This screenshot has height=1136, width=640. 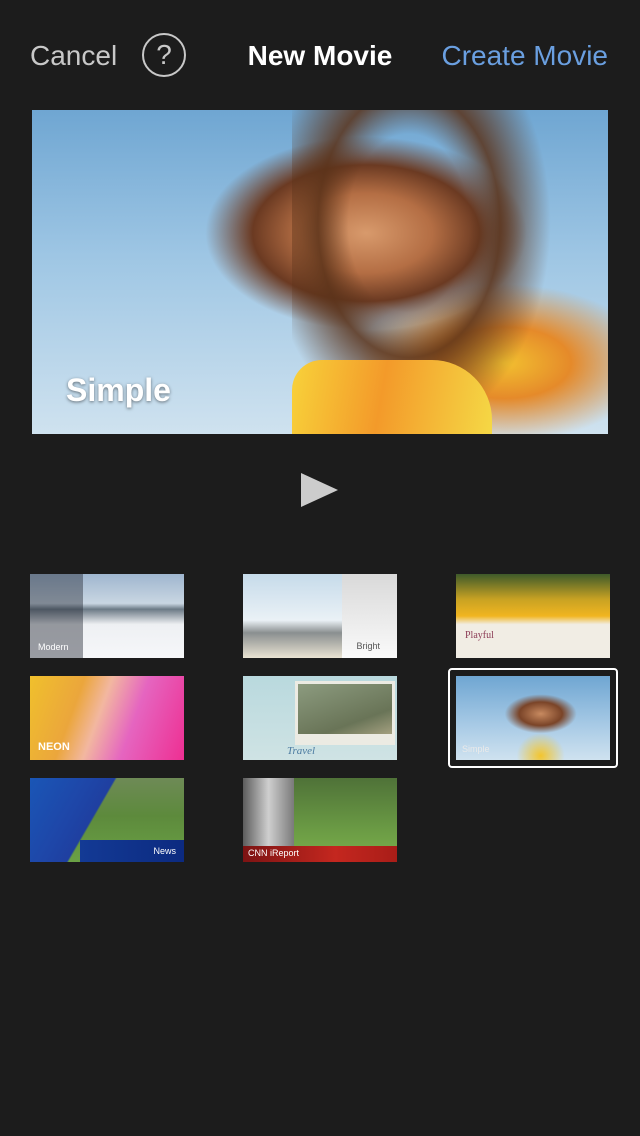 What do you see at coordinates (392, 397) in the screenshot?
I see `preview-image-detail` at bounding box center [392, 397].